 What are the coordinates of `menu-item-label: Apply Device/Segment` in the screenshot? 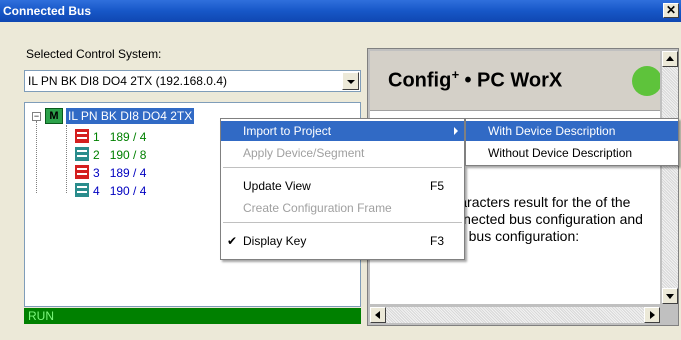 It's located at (304, 153).